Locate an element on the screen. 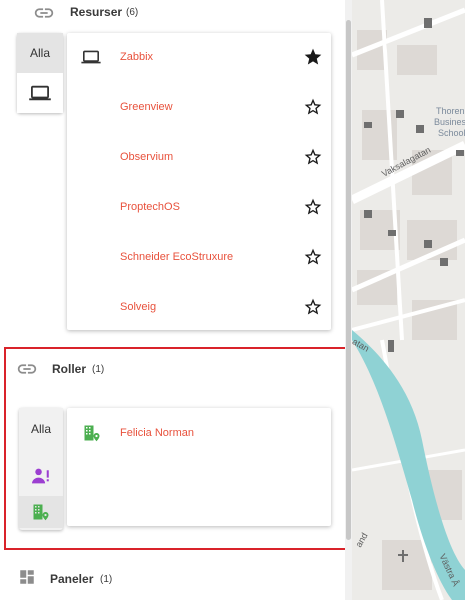 The width and height of the screenshot is (465, 600). map-label-line-3: School is located at coordinates (451, 133).